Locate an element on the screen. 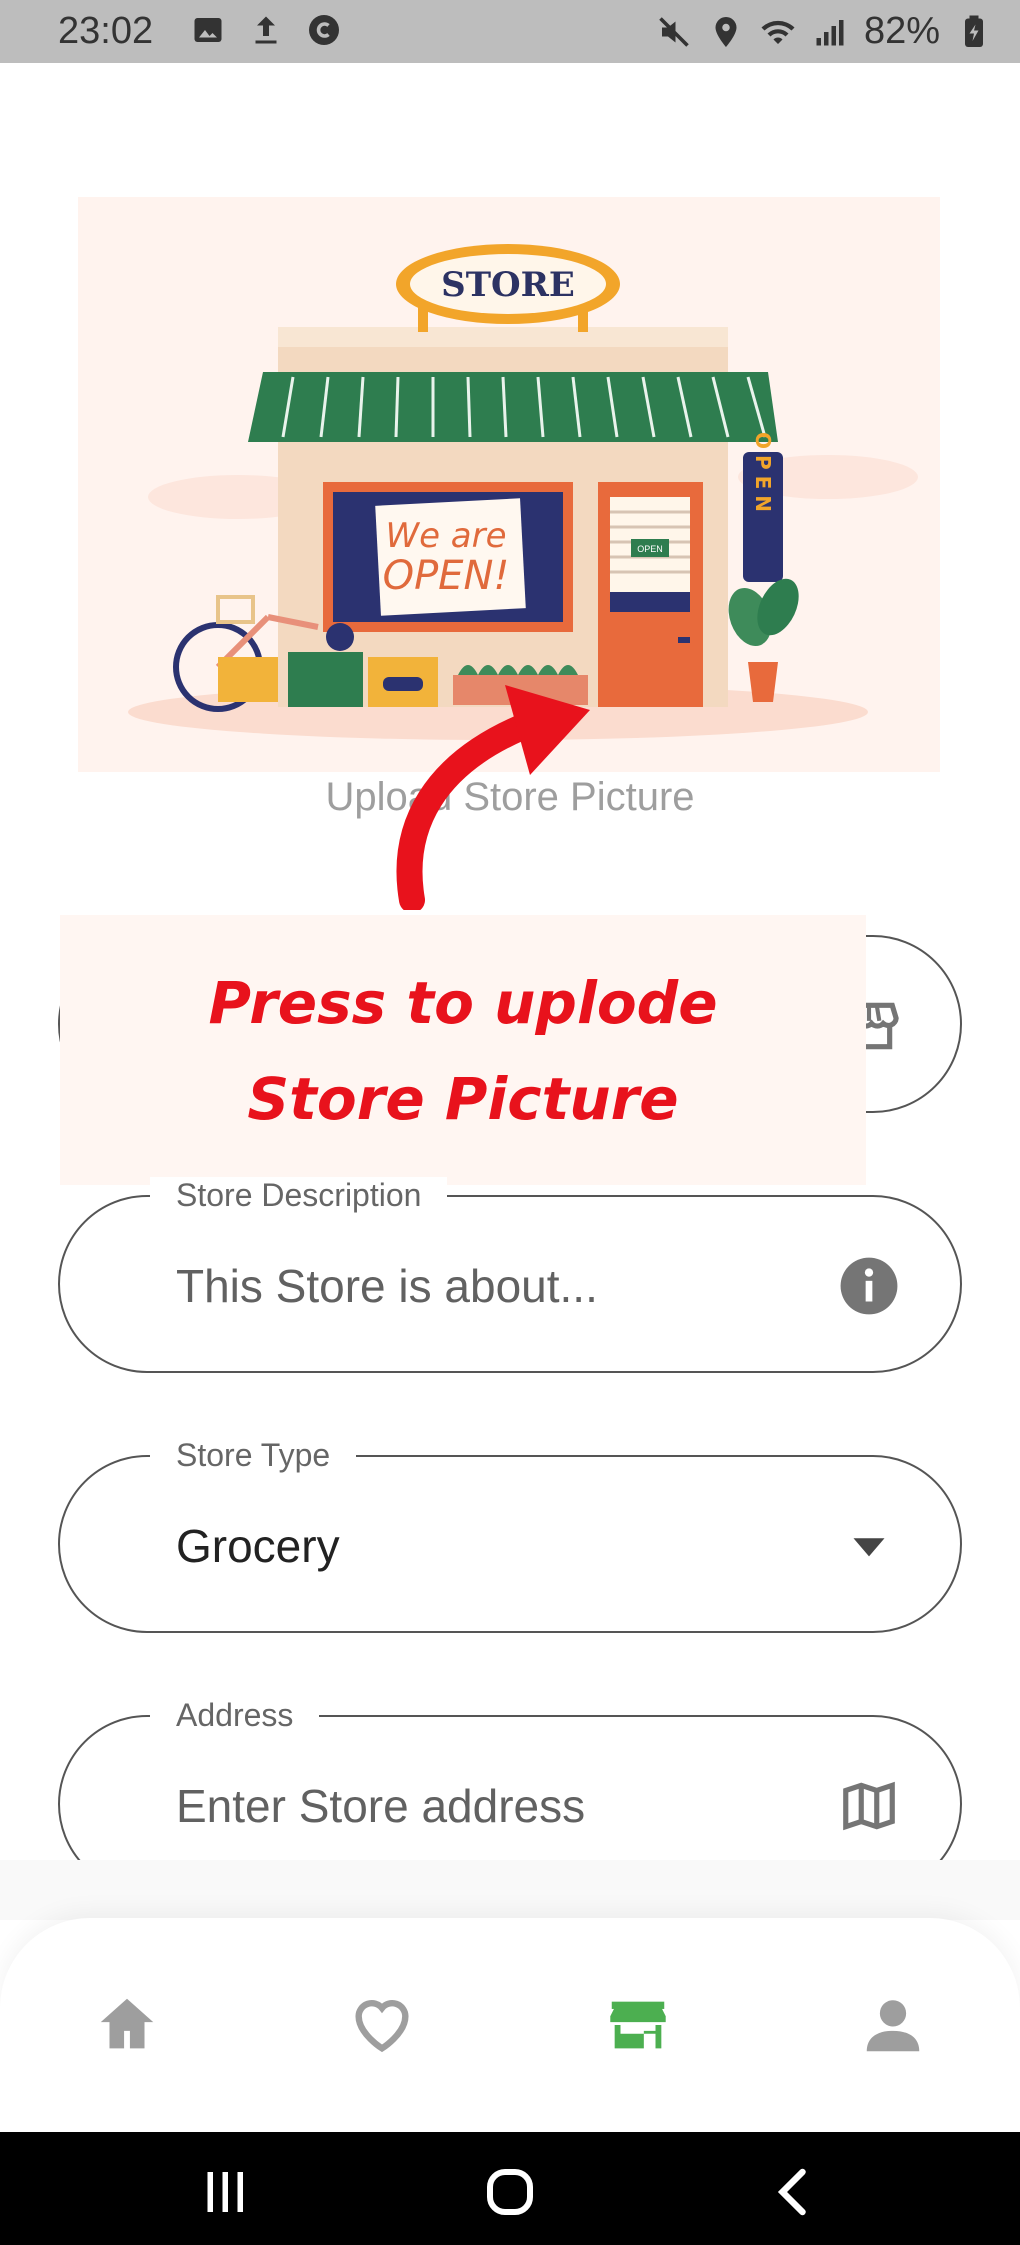 This screenshot has width=1020, height=2245. map-icon is located at coordinates (869, 1806).